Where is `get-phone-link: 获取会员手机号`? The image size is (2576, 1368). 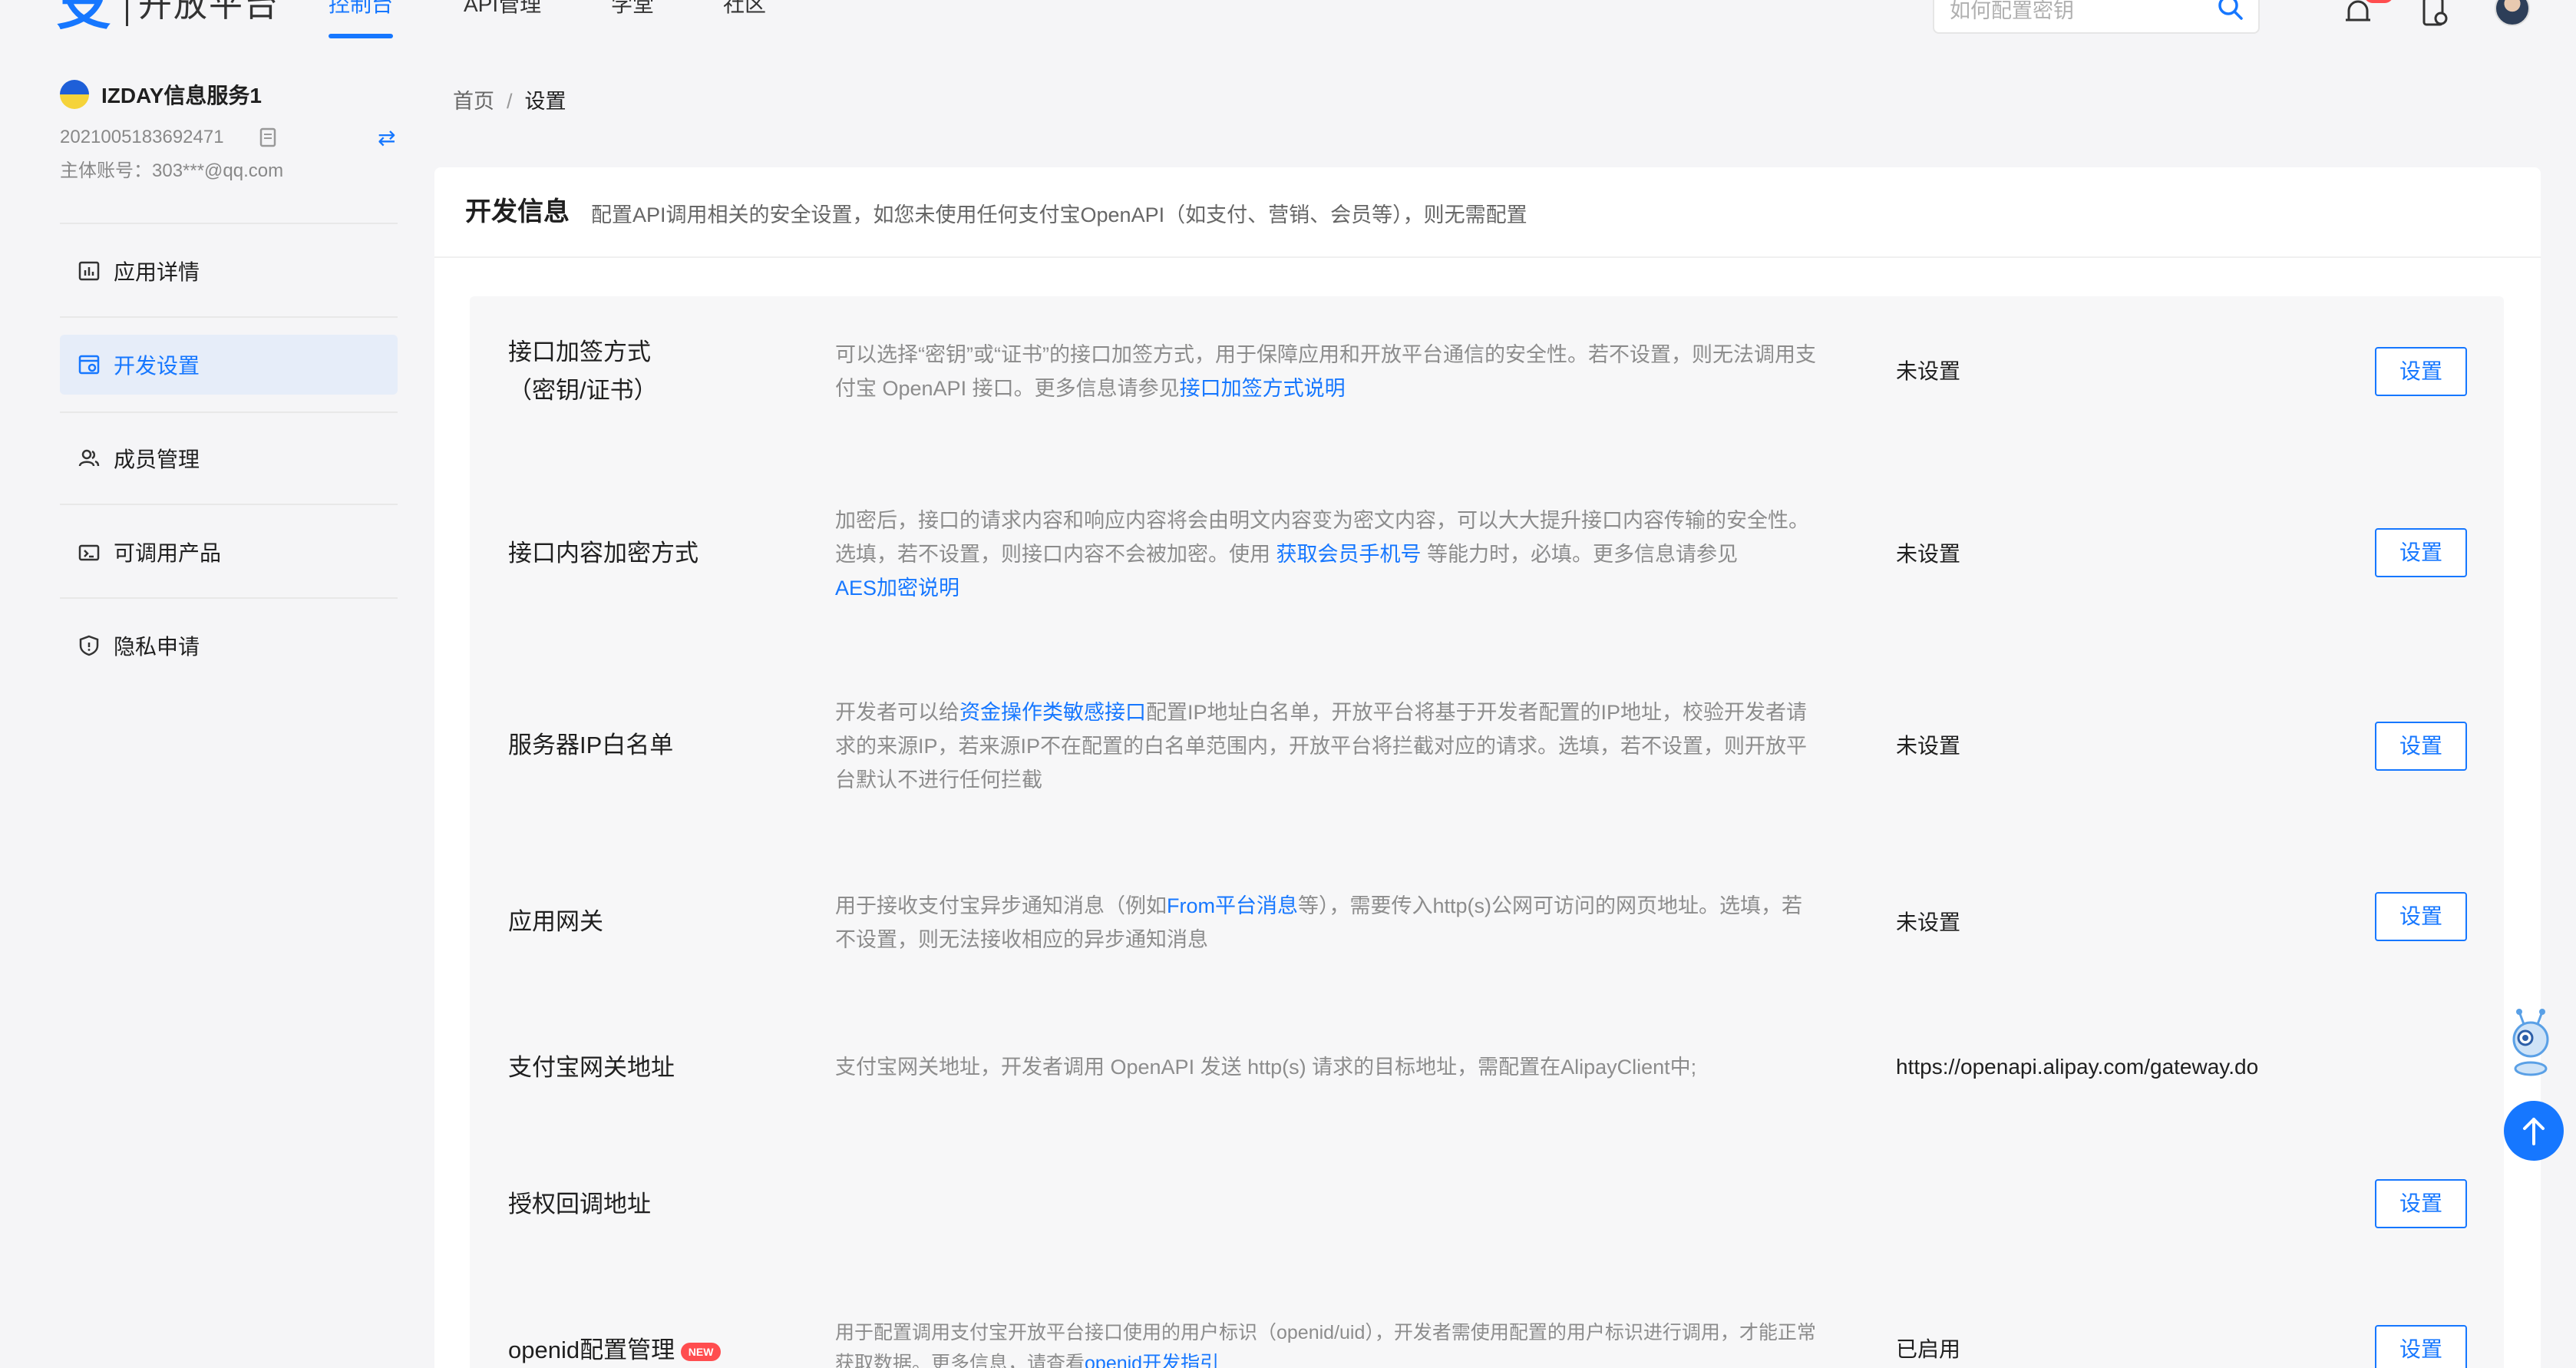
get-phone-link: 获取会员手机号 is located at coordinates (1349, 554).